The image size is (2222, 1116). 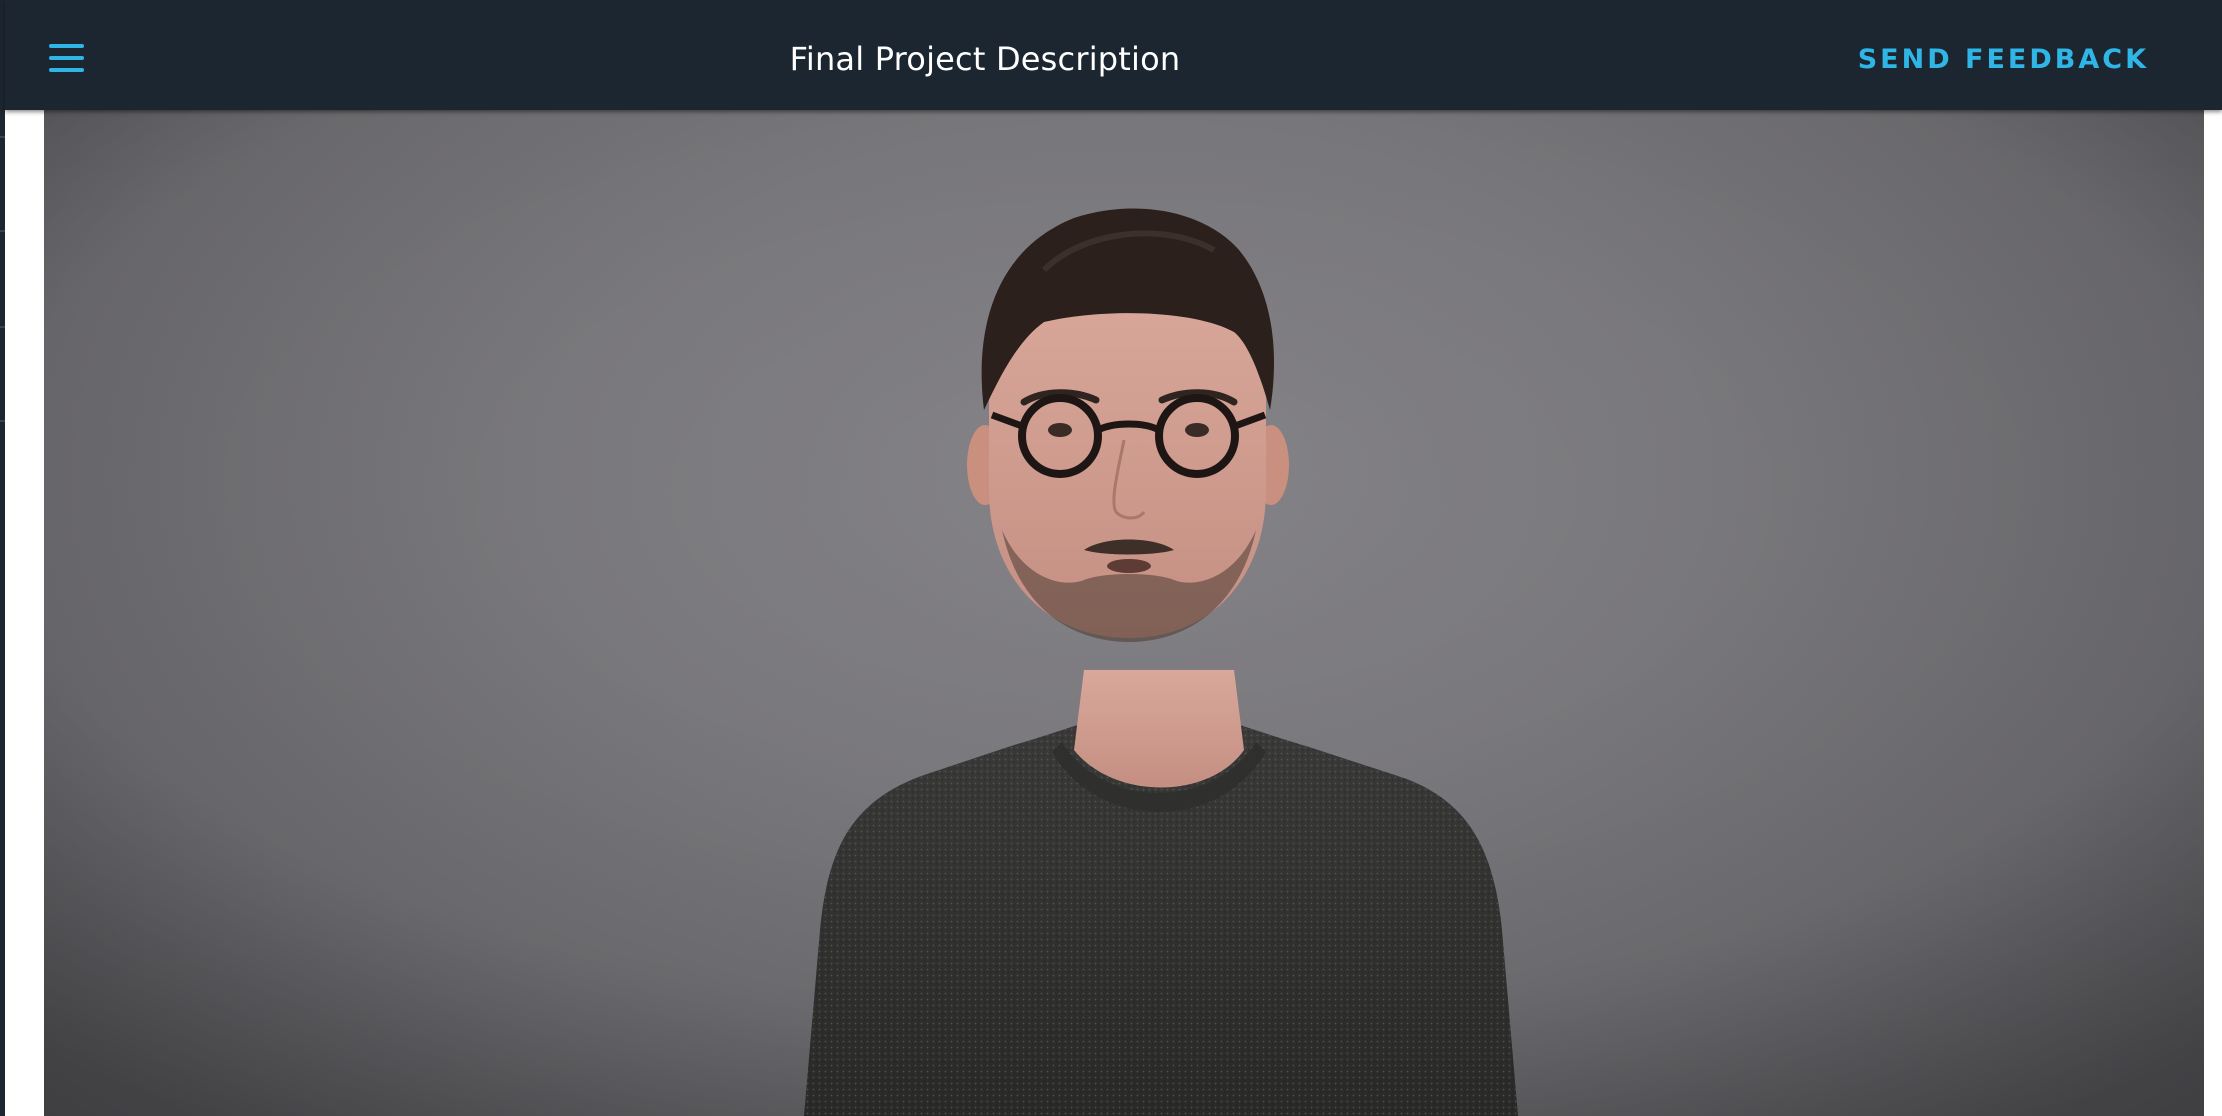 What do you see at coordinates (2003, 60) in the screenshot?
I see `send-feedback-button: SEND FEEDBACK` at bounding box center [2003, 60].